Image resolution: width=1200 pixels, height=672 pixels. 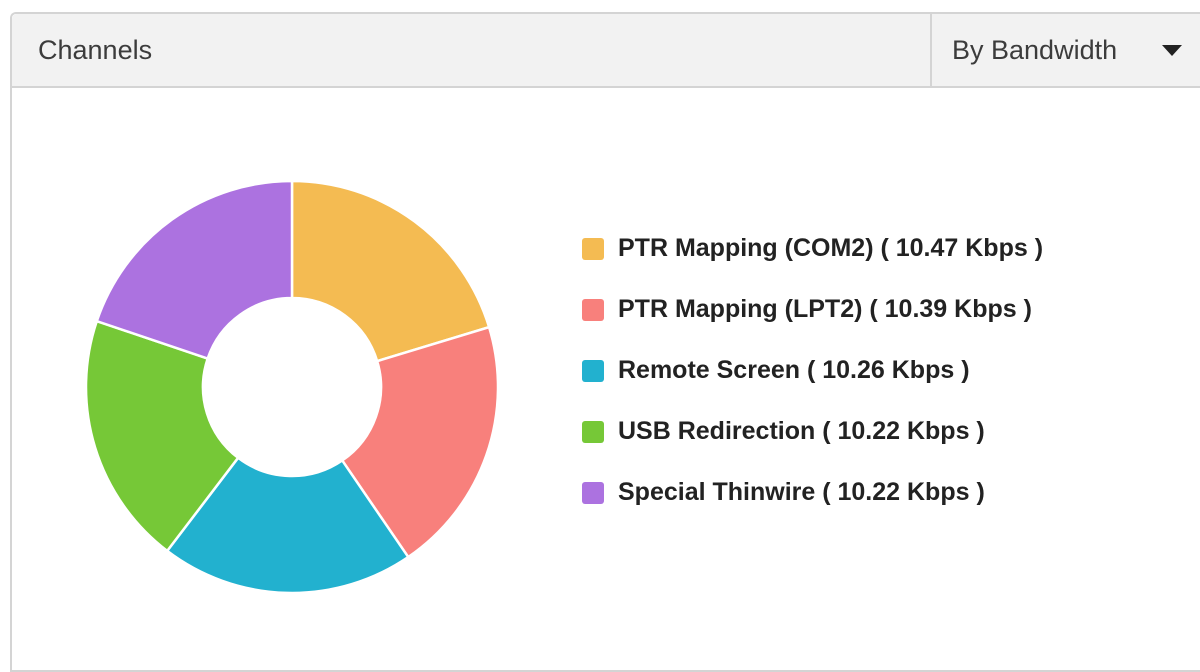 I want to click on panel-title: Channels, so click(x=95, y=50).